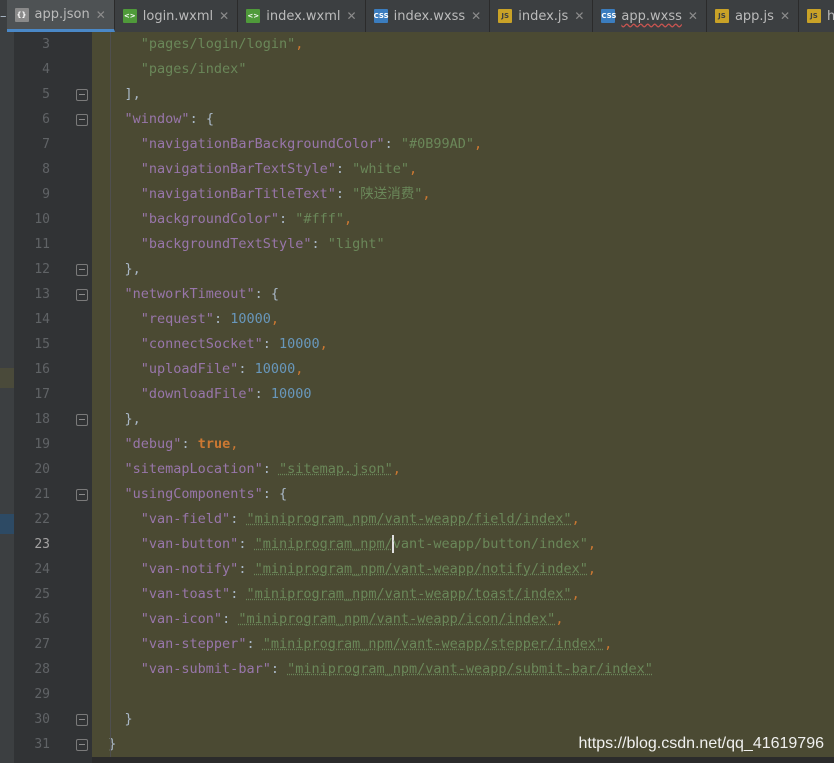 This screenshot has height=763, width=834. I want to click on line-number: 15, so click(42, 344).